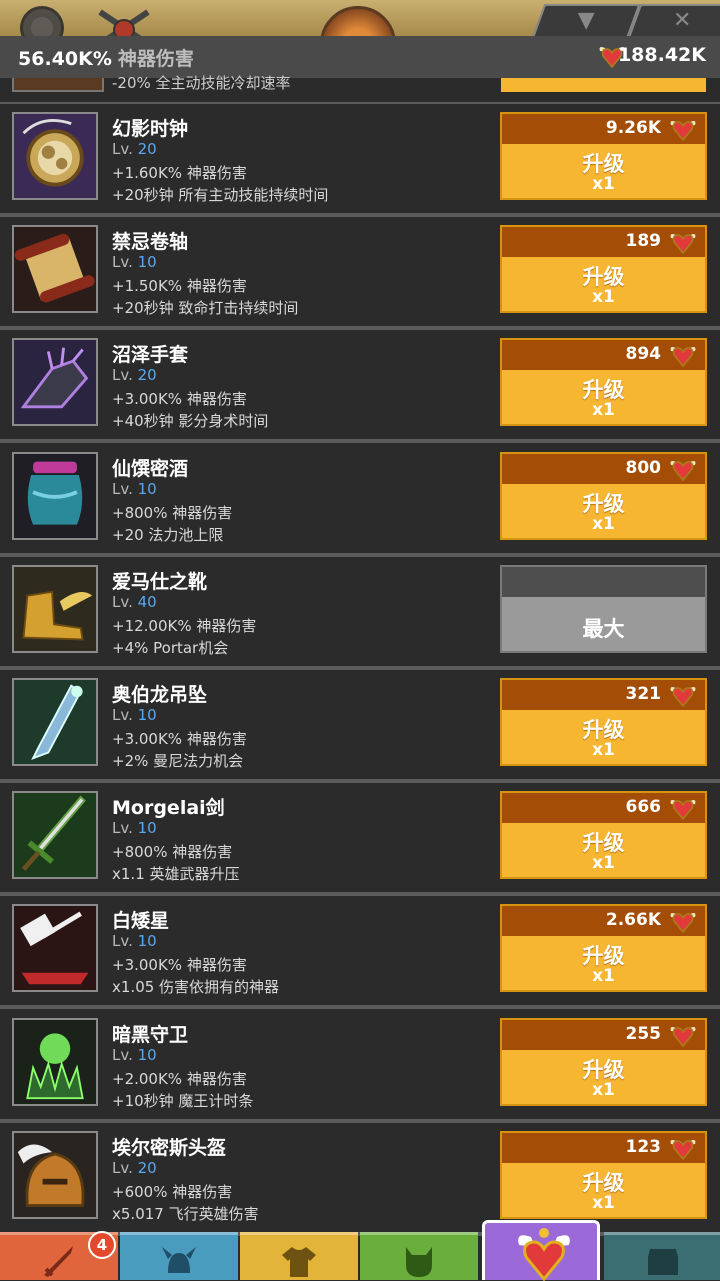 The image size is (720, 1281). I want to click on artifact-effect-secondary: +20秒钟 所有主动技能持续时间, so click(220, 195).